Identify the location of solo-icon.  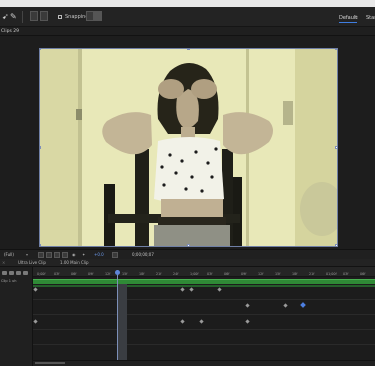
(4, 273).